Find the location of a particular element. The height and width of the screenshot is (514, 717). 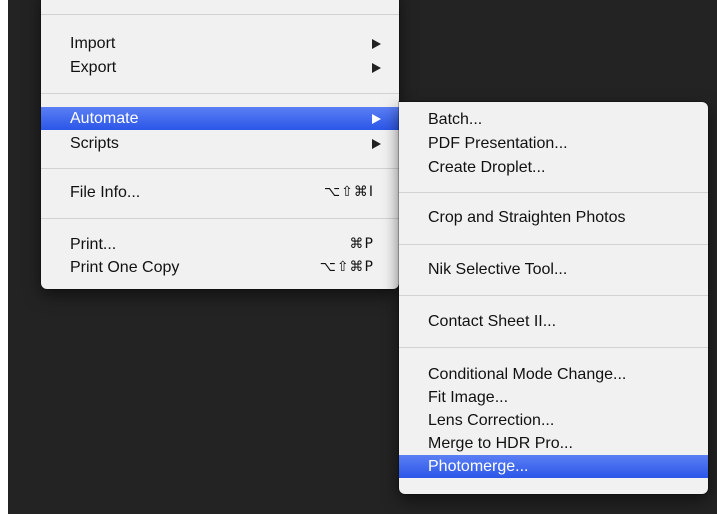

menu-item-import: Import is located at coordinates (220, 43).